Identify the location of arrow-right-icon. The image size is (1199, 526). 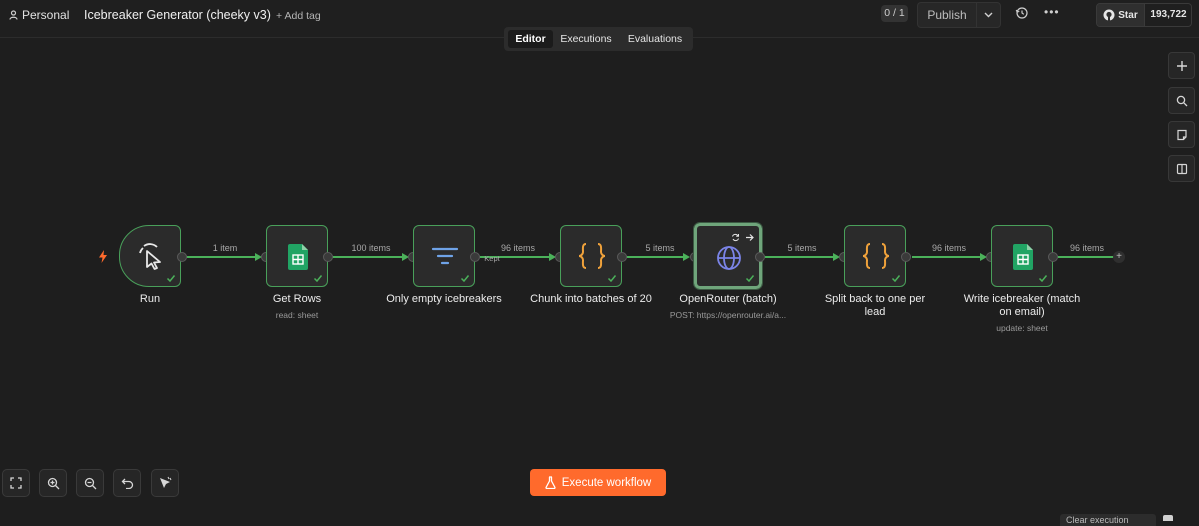
(750, 237).